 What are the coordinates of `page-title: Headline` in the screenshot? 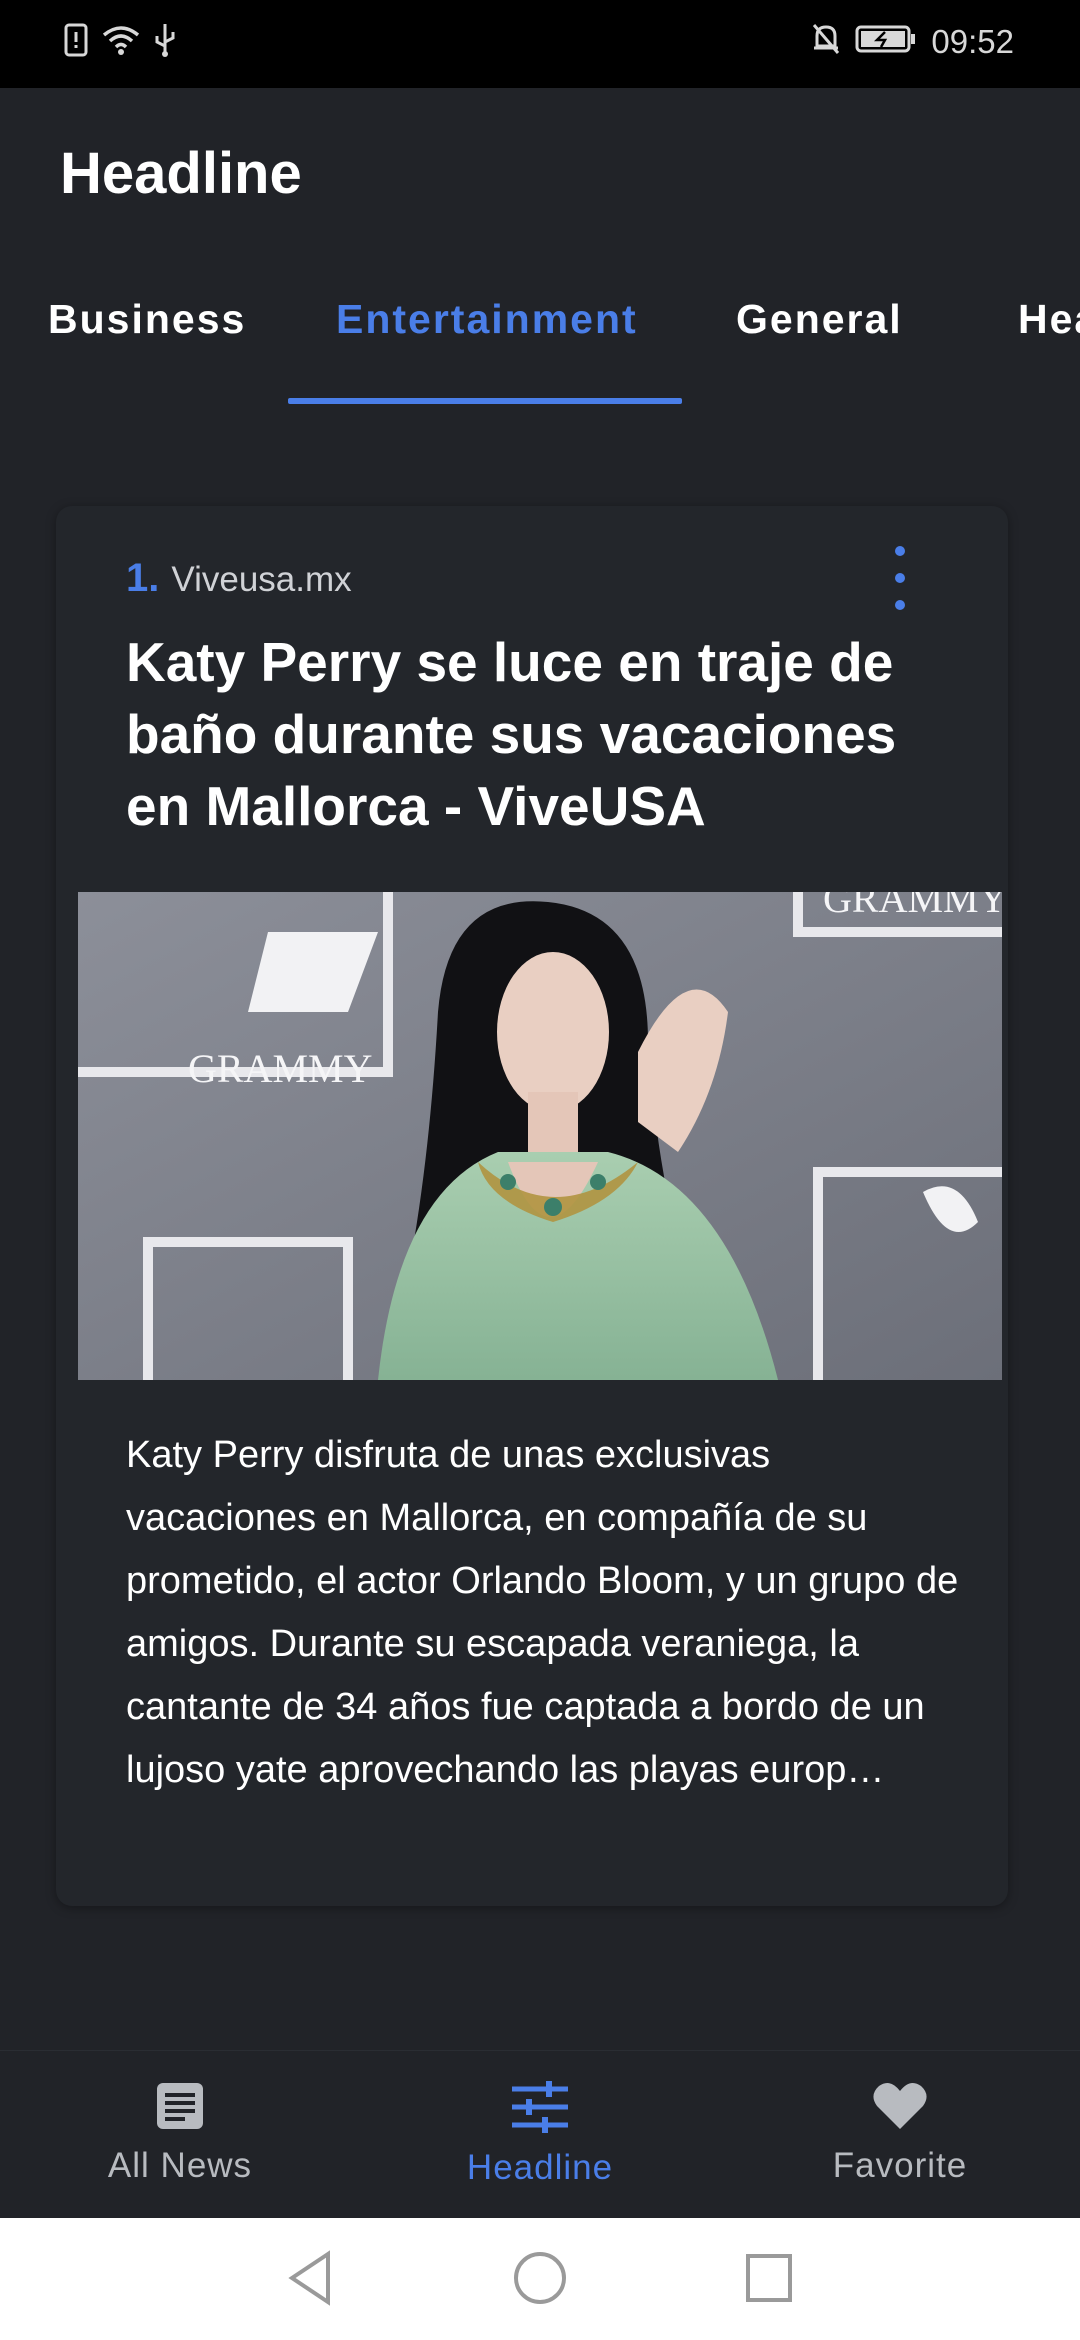 It's located at (181, 173).